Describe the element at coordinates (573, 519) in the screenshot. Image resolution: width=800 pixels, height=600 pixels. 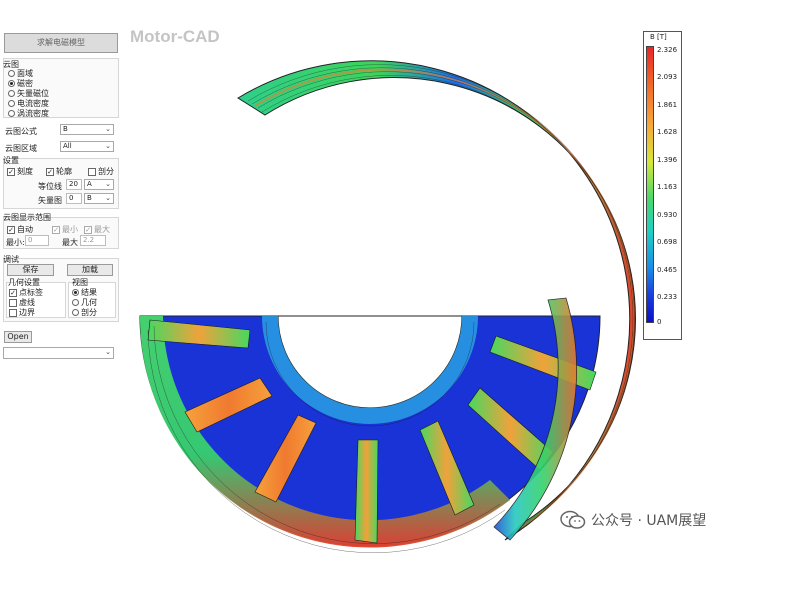
I see `wechat-icon` at that location.